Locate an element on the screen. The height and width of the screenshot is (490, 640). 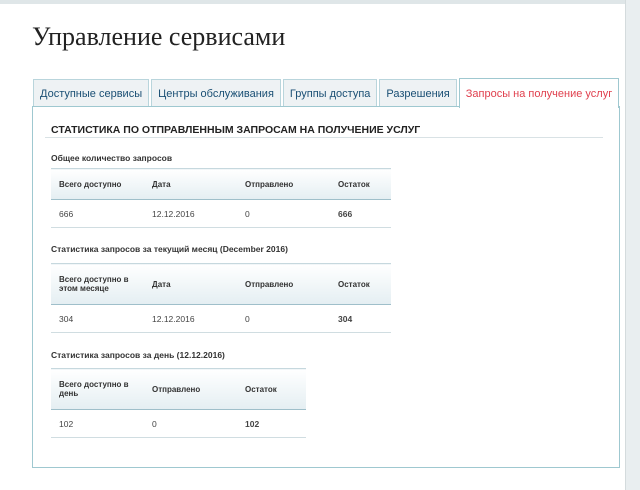
column-header: Всего доступно в день is located at coordinates (97, 389).